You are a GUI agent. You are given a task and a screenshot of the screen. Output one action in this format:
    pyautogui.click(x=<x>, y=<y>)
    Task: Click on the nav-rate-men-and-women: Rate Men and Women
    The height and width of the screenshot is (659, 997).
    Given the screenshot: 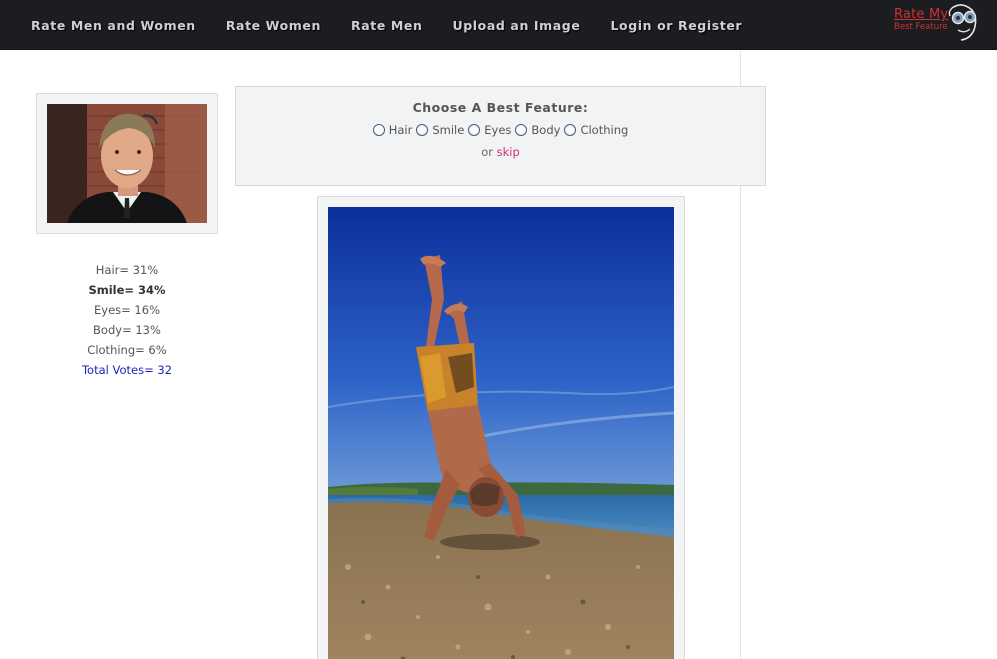 What is the action you would take?
    pyautogui.click(x=113, y=25)
    